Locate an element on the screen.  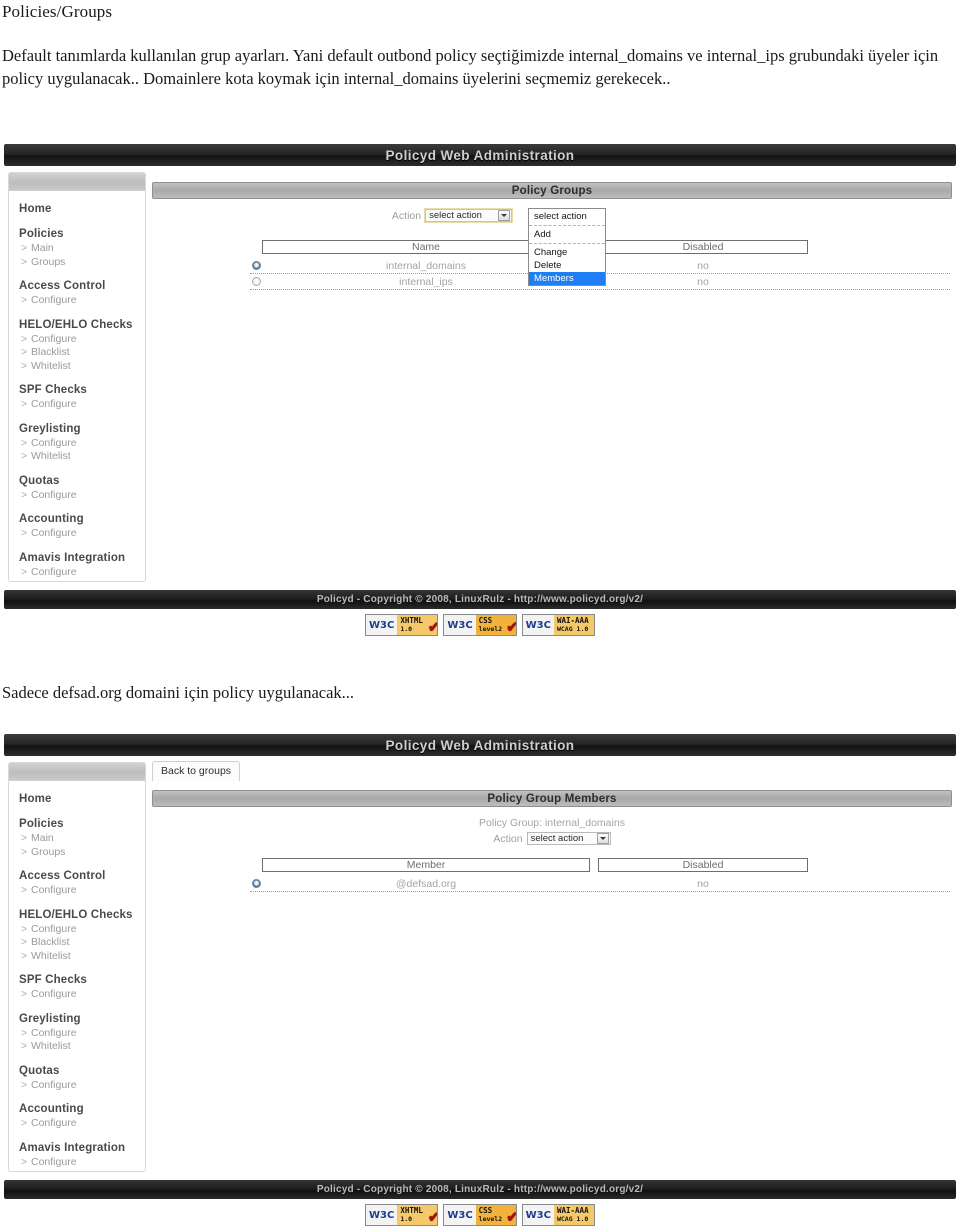
badge-text: WAI-AAA WCAG 1.0 is located at coordinates (573, 1215).